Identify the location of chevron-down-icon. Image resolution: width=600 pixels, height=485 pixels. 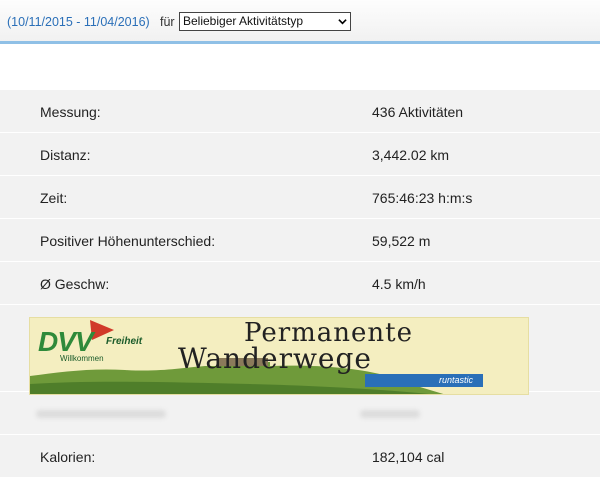
(342, 22).